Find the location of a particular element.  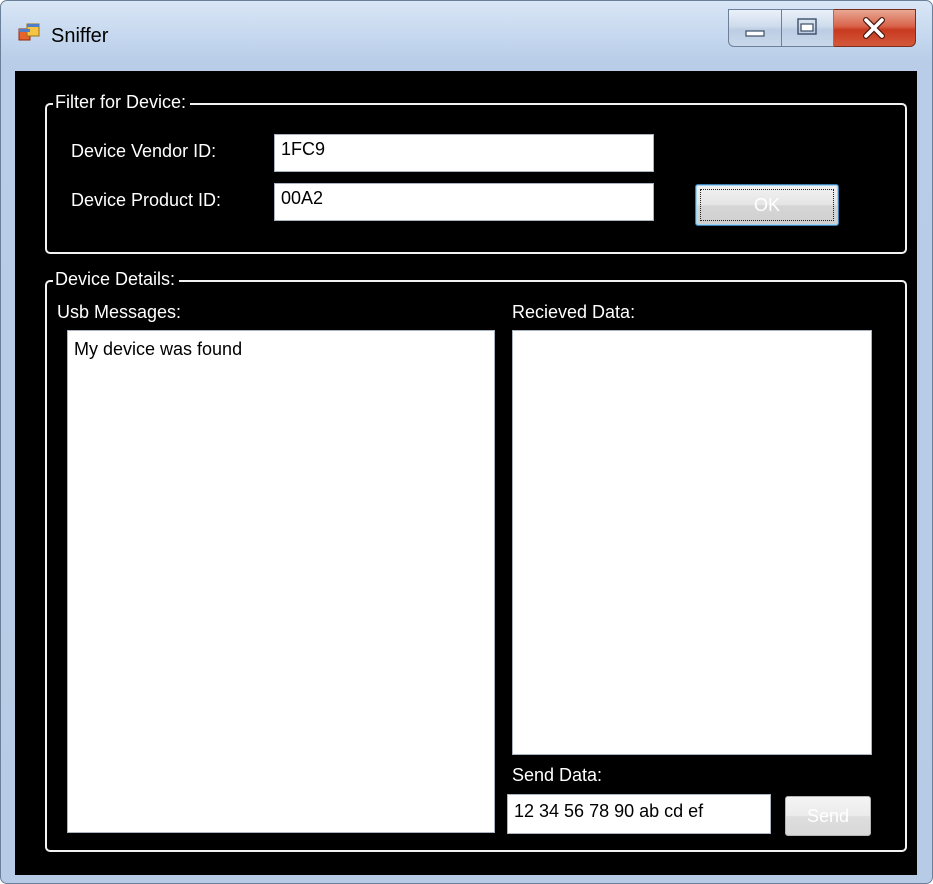

send-data-label: Send Data: is located at coordinates (557, 775).